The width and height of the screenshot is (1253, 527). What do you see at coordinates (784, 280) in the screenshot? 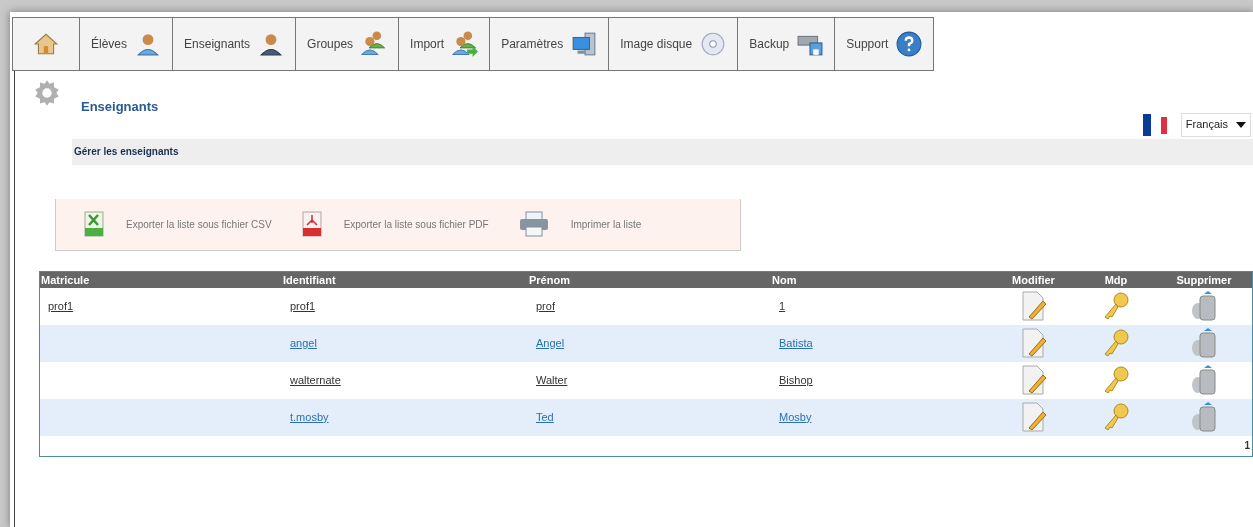
I see `column-header: Nom` at bounding box center [784, 280].